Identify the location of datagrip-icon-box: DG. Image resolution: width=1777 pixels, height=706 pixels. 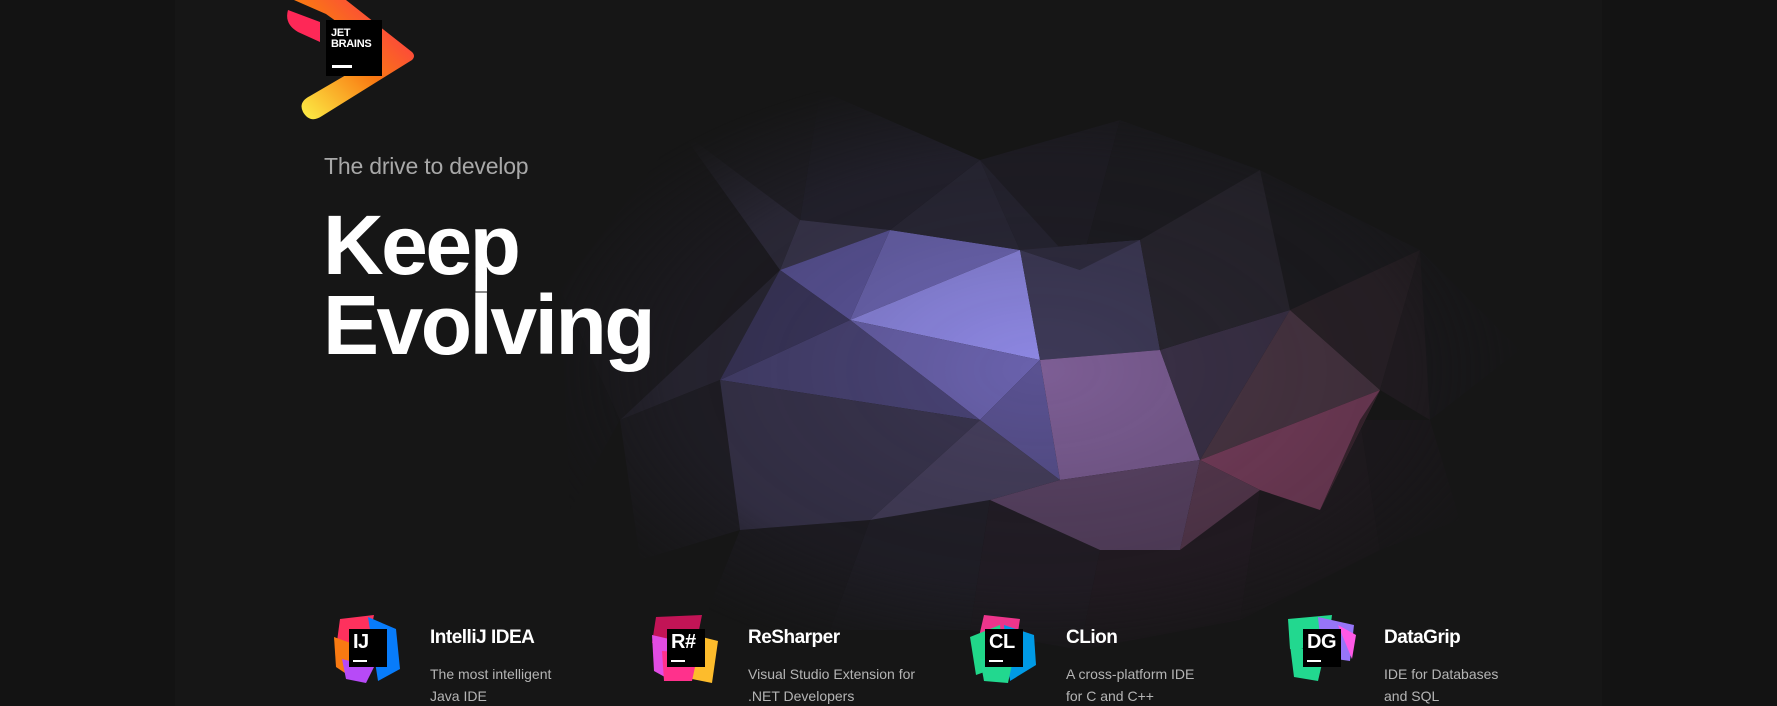
(1322, 648).